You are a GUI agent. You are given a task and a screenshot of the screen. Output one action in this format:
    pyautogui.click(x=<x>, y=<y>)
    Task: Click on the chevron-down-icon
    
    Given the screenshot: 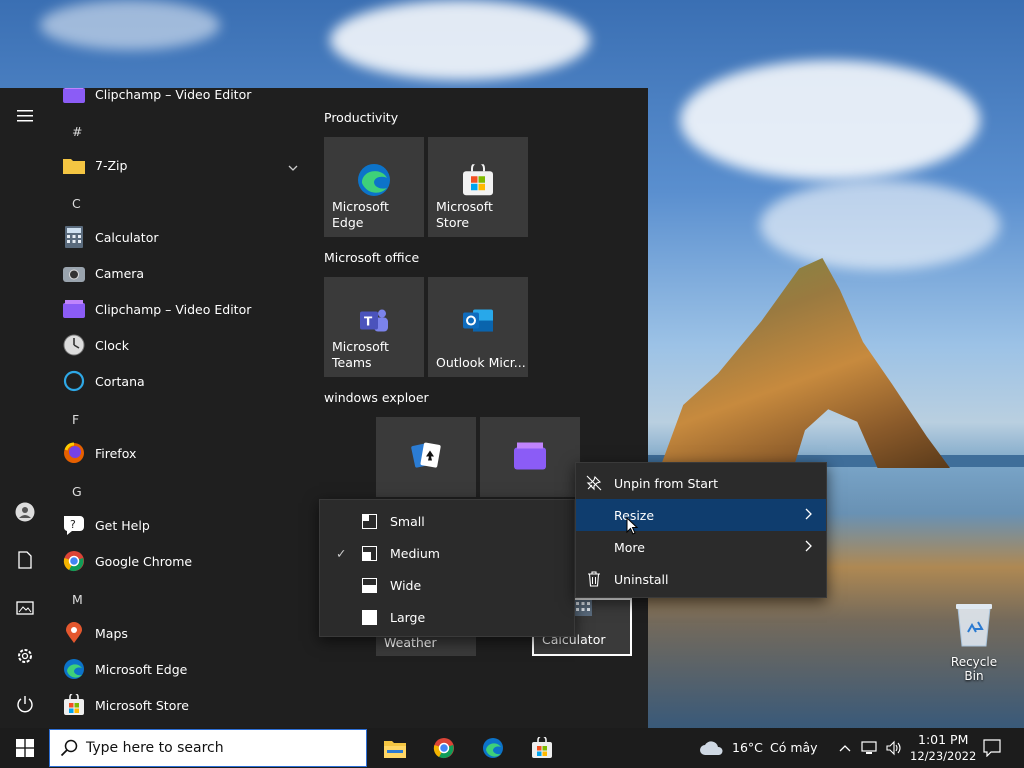 What is the action you would take?
    pyautogui.click(x=293, y=166)
    